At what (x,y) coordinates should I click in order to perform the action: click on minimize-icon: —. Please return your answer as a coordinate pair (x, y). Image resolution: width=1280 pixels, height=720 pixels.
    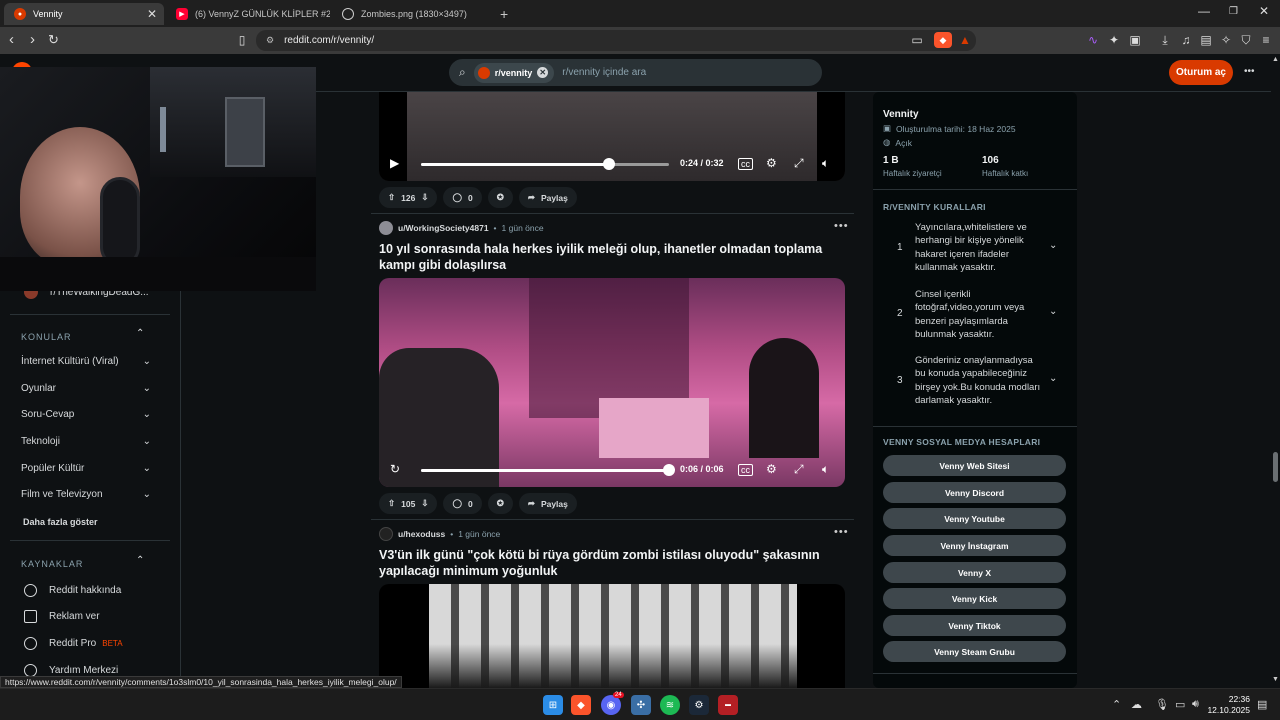
    Looking at the image, I should click on (1204, 11).